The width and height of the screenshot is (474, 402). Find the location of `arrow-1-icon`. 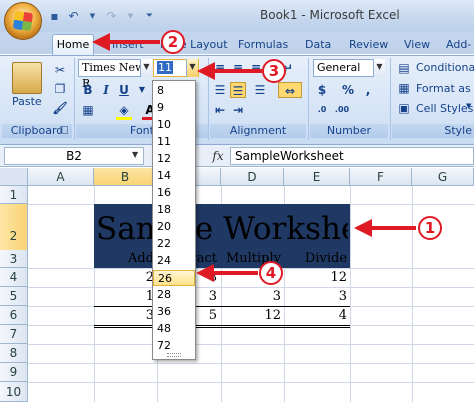

arrow-1-icon is located at coordinates (385, 228).